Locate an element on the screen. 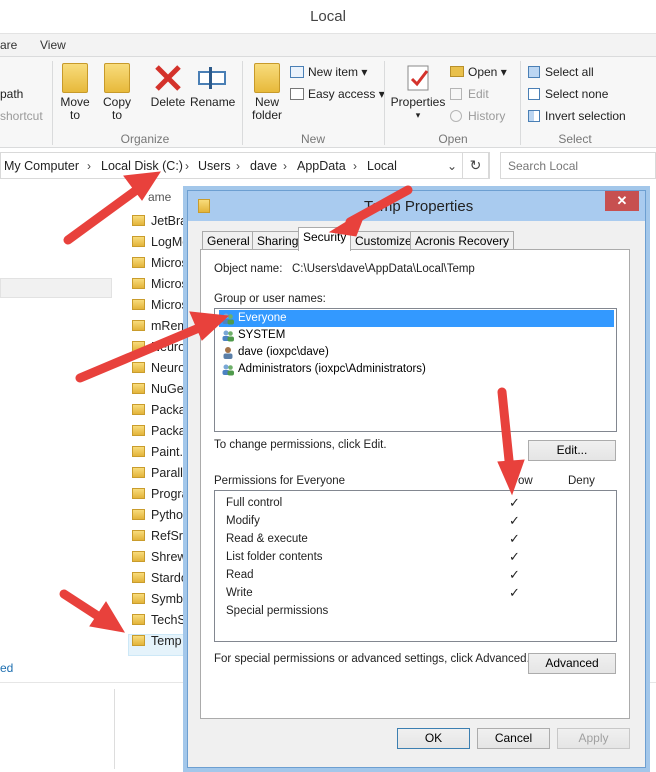 The width and height of the screenshot is (656, 772). arrow-to-local-disk-icon is located at coordinates (105, 213).